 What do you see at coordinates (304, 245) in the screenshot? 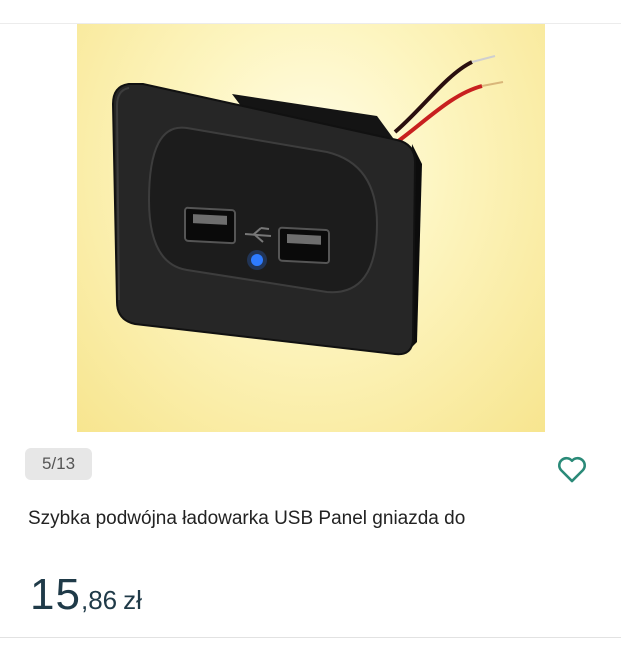
I see `usb-port-right` at bounding box center [304, 245].